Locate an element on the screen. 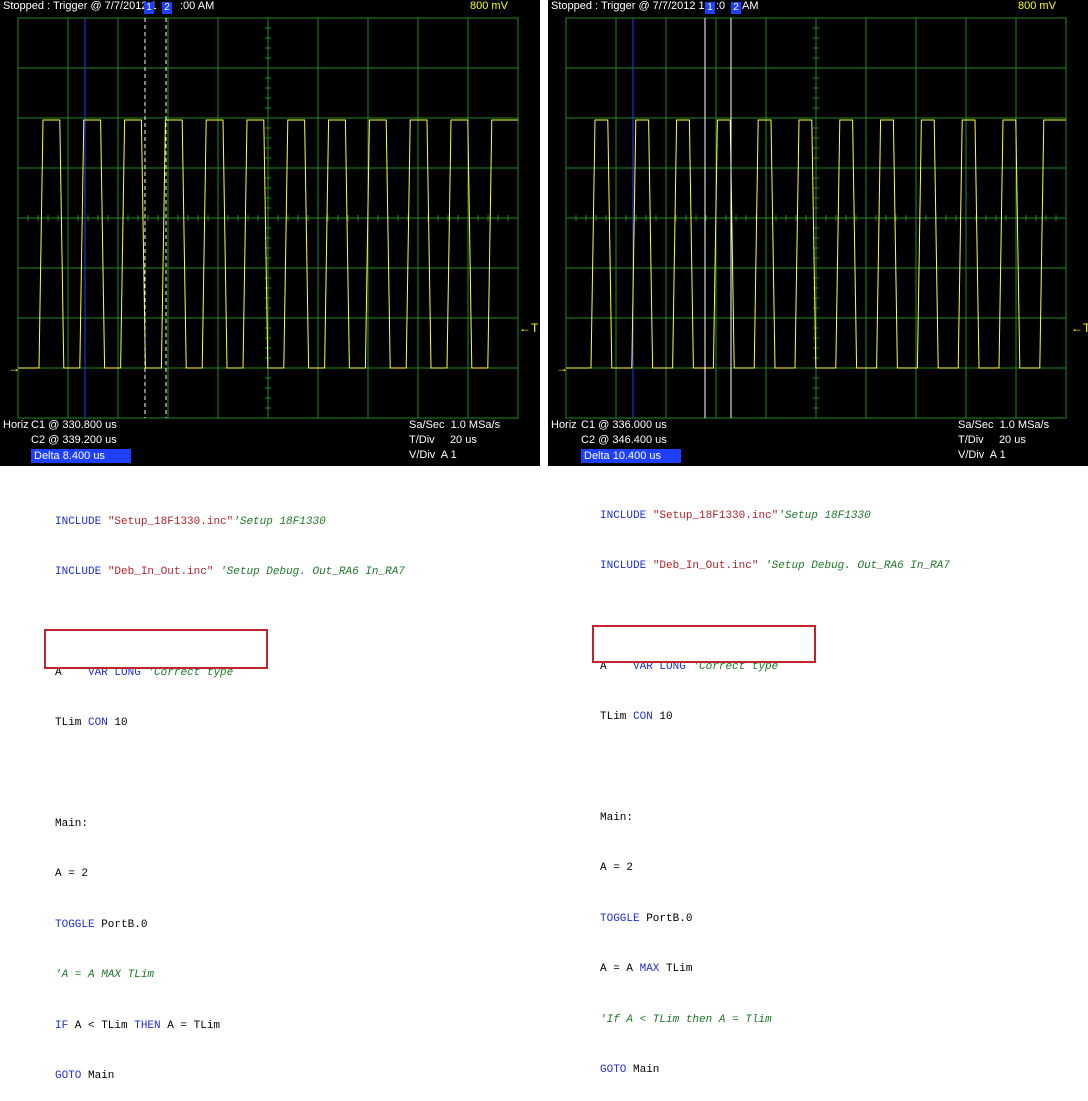 The height and width of the screenshot is (1101, 1088). highlight-box-right is located at coordinates (704, 644).